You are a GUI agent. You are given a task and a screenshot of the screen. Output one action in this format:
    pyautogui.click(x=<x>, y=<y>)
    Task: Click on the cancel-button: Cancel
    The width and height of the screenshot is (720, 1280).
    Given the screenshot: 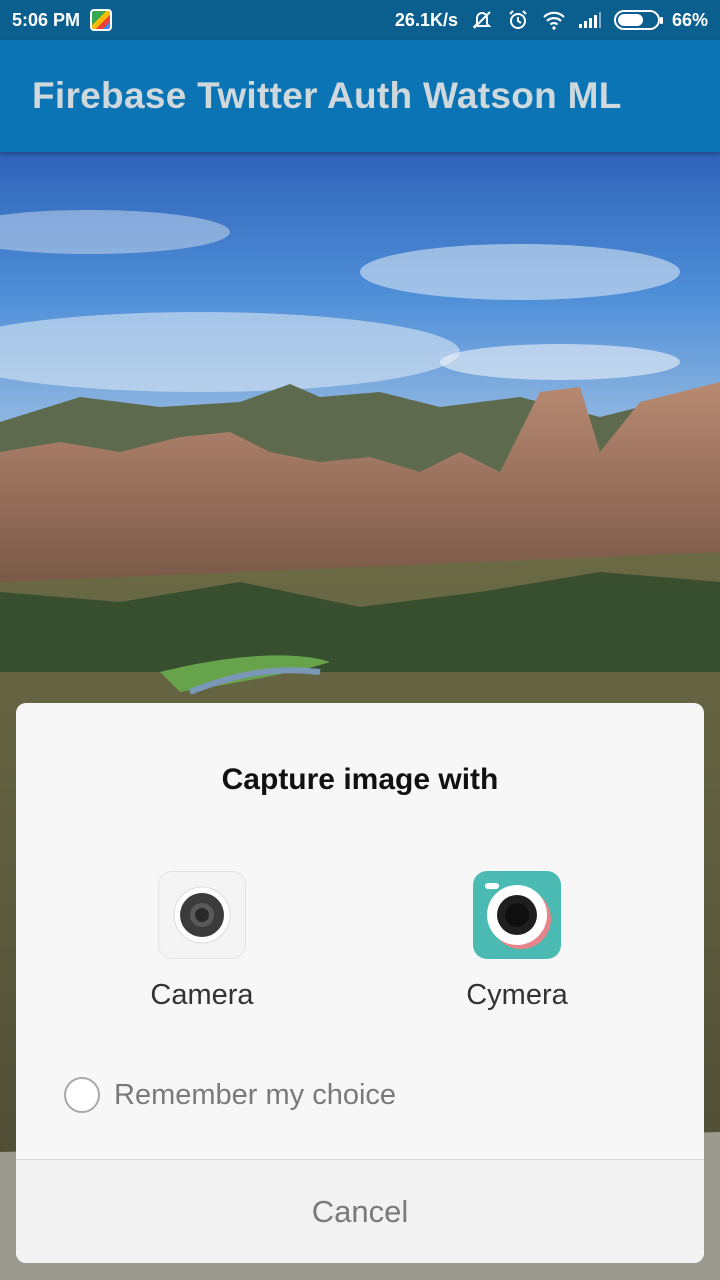 What is the action you would take?
    pyautogui.click(x=360, y=1211)
    